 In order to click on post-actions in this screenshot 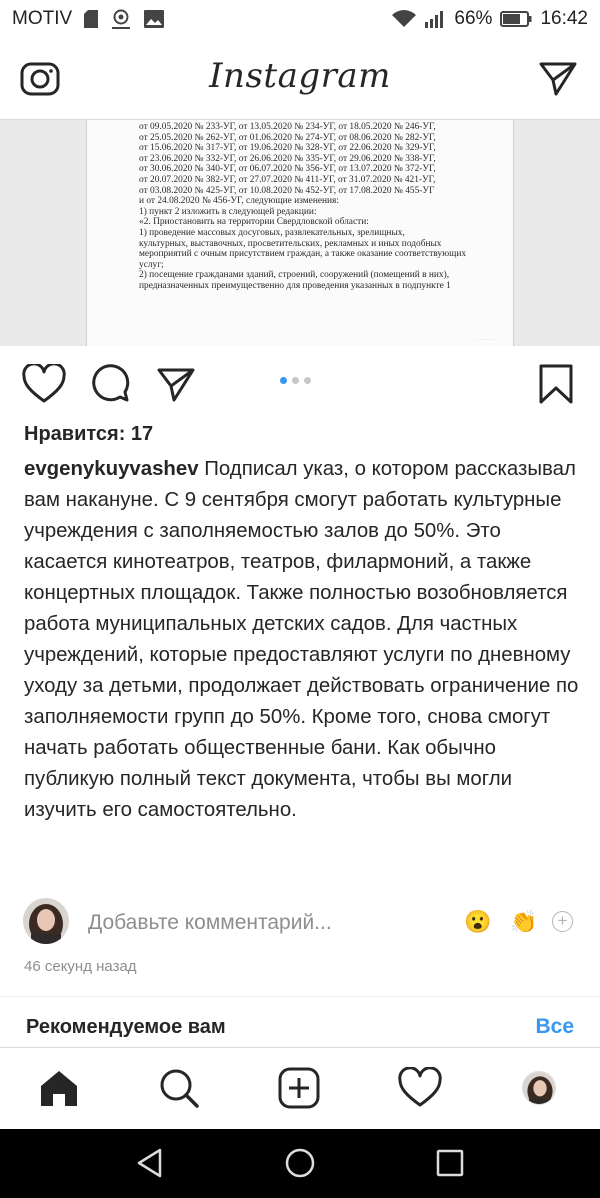, I will do `click(300, 384)`.